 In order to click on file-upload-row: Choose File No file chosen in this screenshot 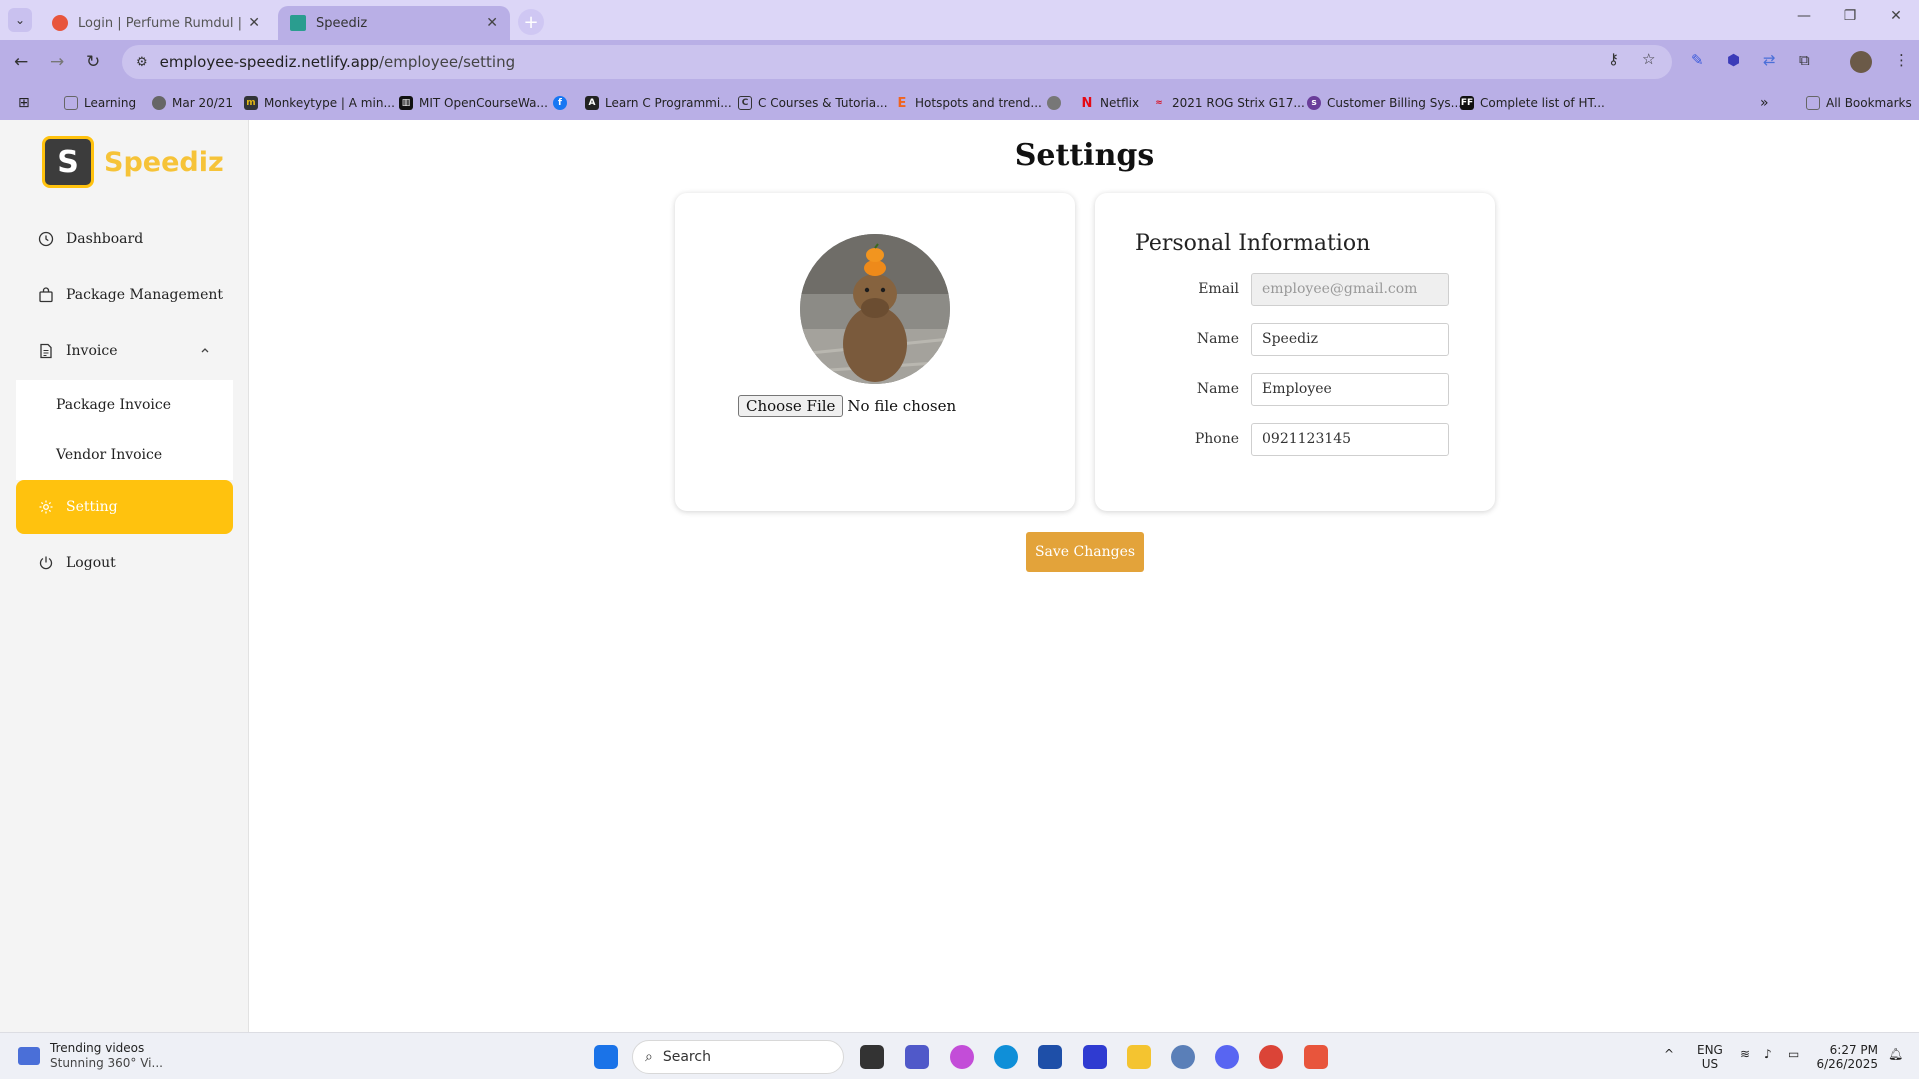, I will do `click(847, 406)`.